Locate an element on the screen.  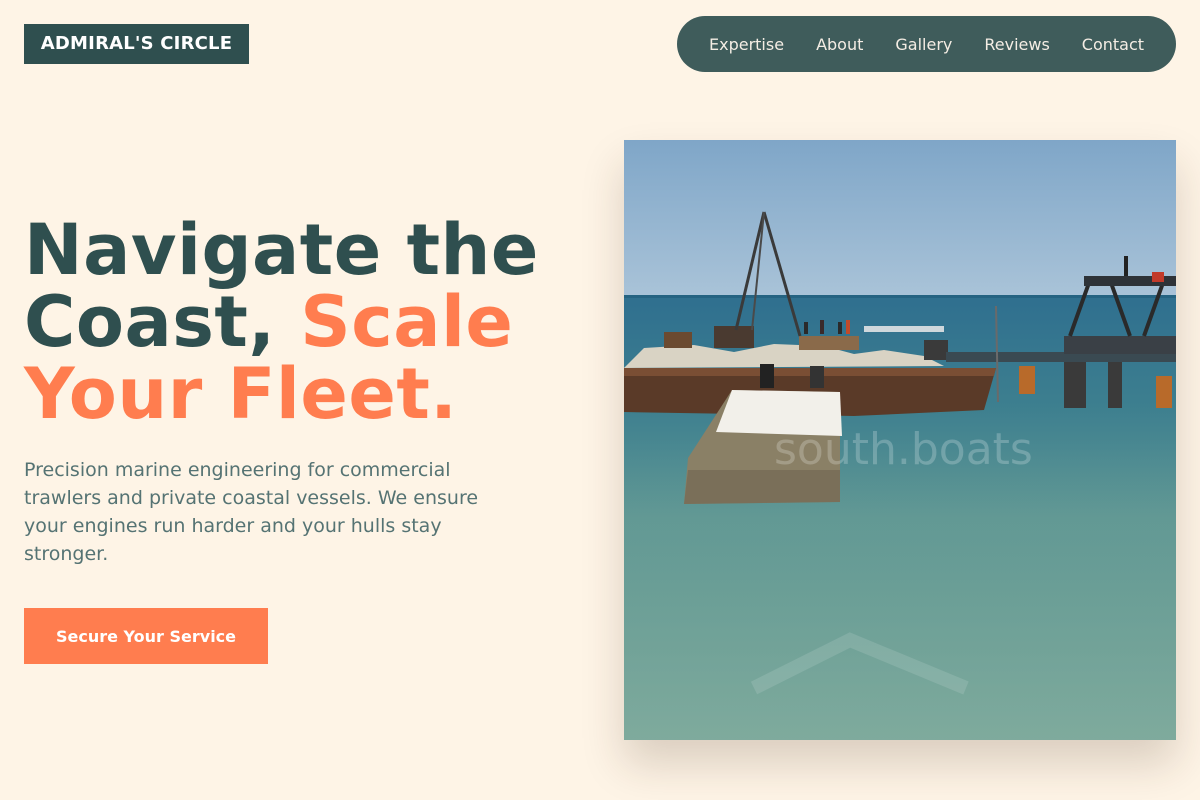
headline-line-3: Your Fleet. is located at coordinates (241, 394).